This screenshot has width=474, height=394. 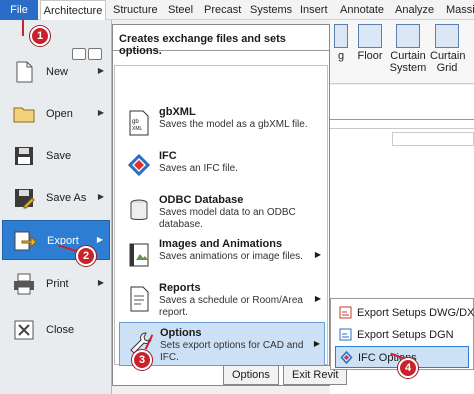 I want to click on step-marker-1: 1, so click(x=40, y=36).